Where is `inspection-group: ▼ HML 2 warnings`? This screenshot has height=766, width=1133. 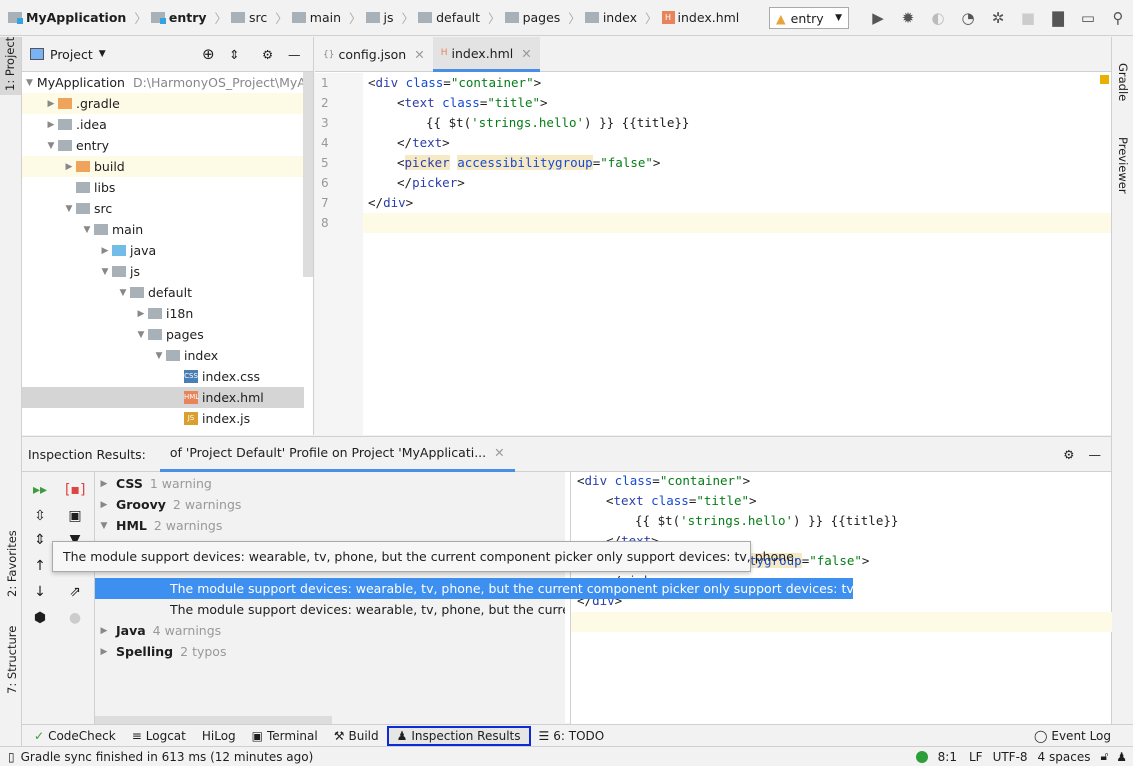 inspection-group: ▼ HML 2 warnings is located at coordinates (159, 525).